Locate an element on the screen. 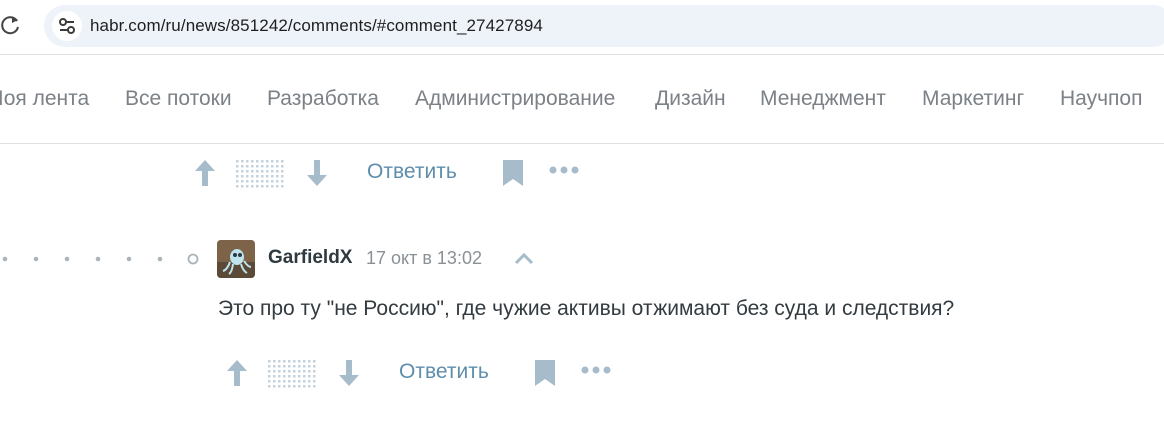  nav-item-all-flows: Все потоки is located at coordinates (178, 99).